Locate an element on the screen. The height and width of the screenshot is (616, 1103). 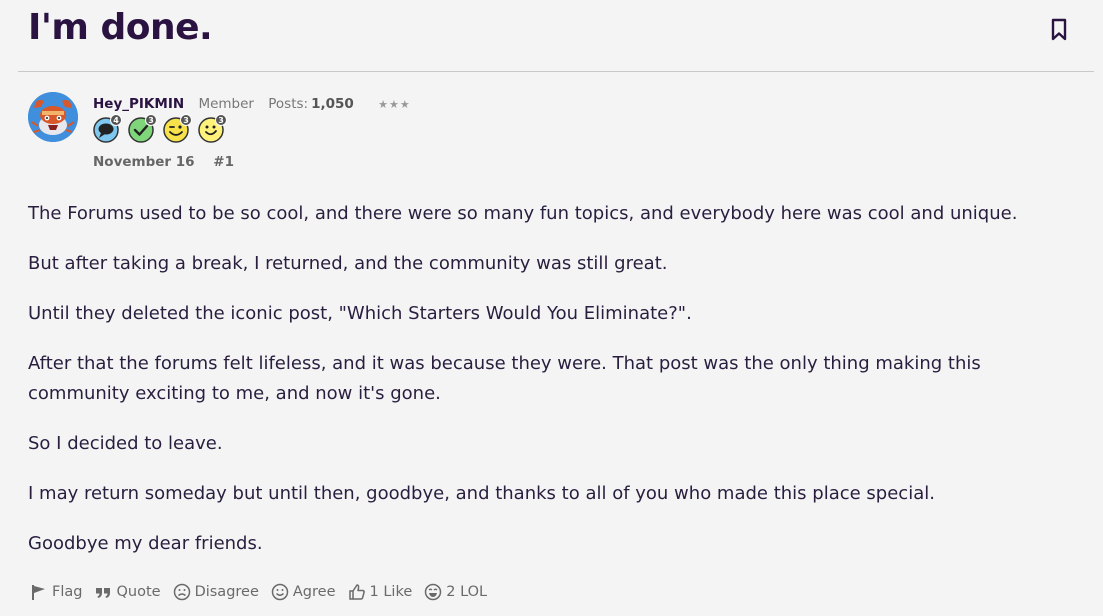
rank-stars: ★★★ is located at coordinates (394, 104).